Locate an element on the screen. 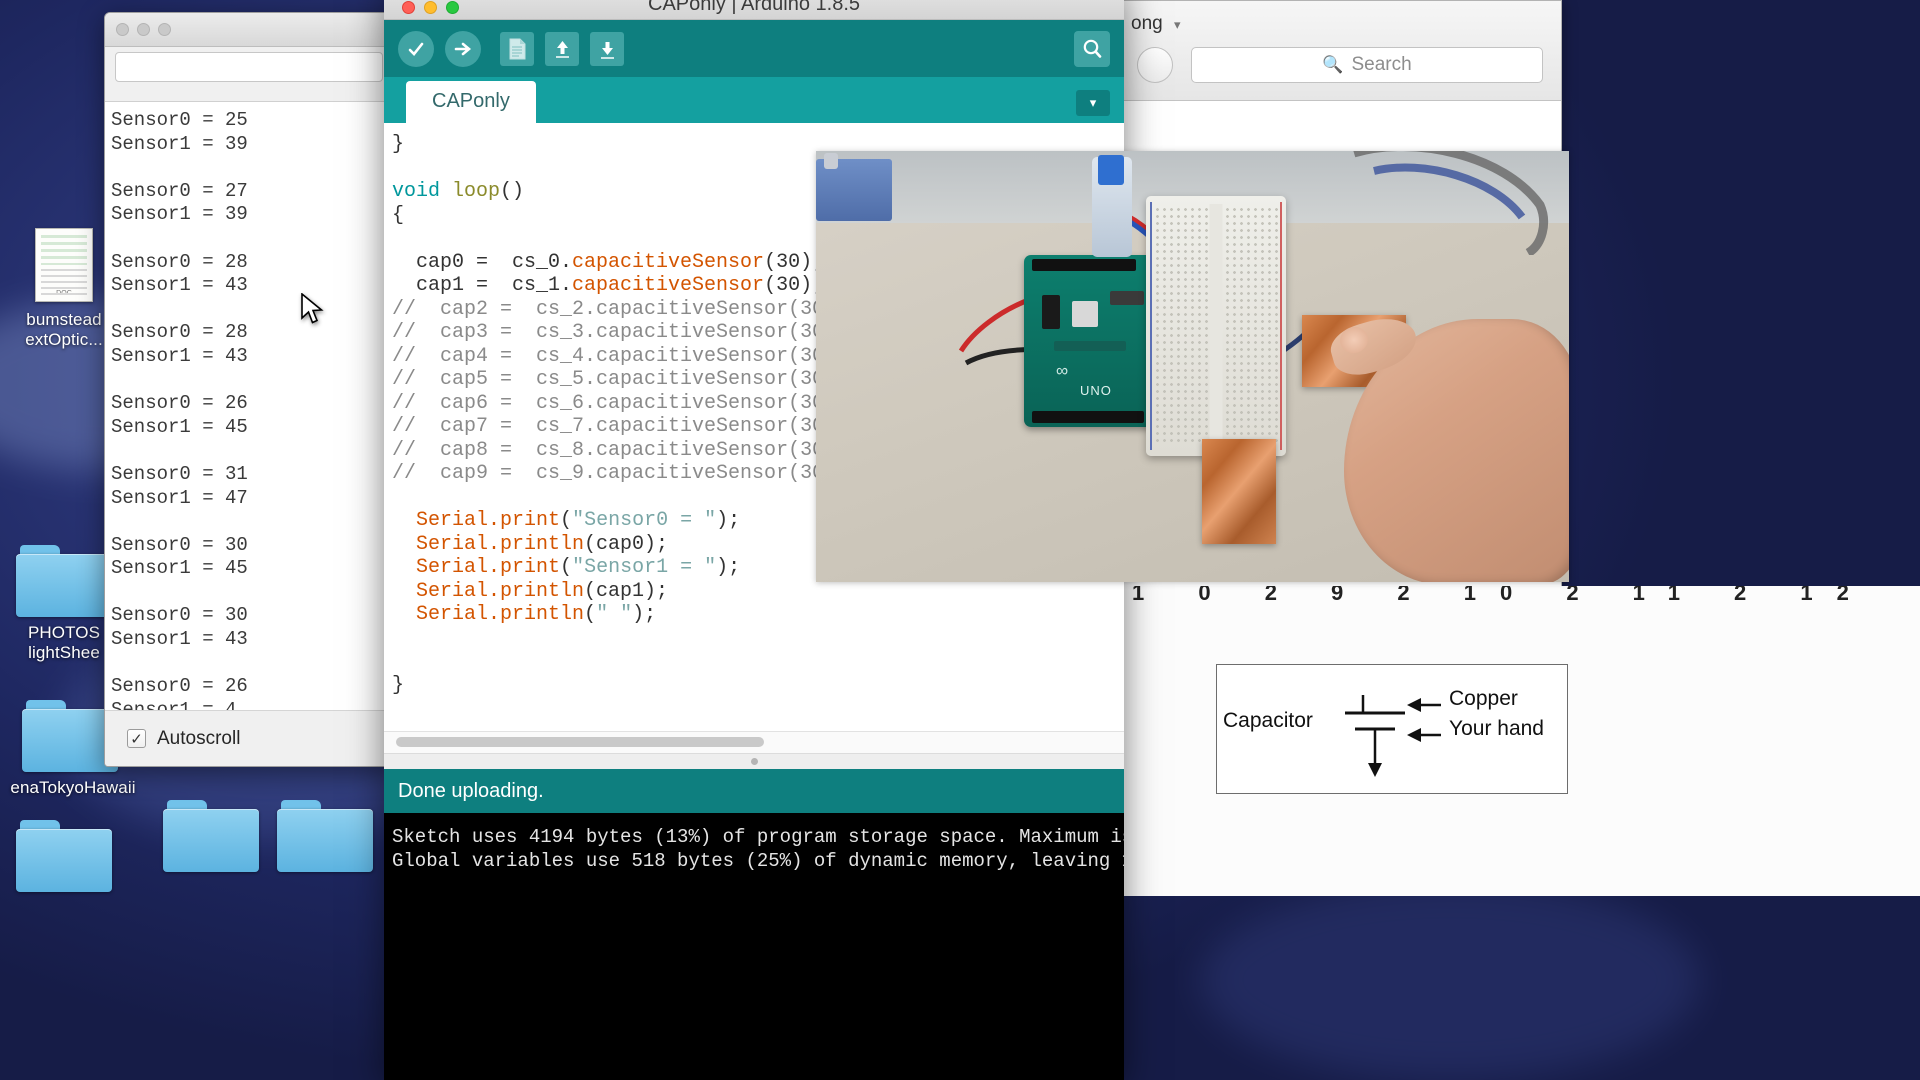 This screenshot has width=1920, height=1080. chevron-down-icon: ▾ is located at coordinates (1177, 24).